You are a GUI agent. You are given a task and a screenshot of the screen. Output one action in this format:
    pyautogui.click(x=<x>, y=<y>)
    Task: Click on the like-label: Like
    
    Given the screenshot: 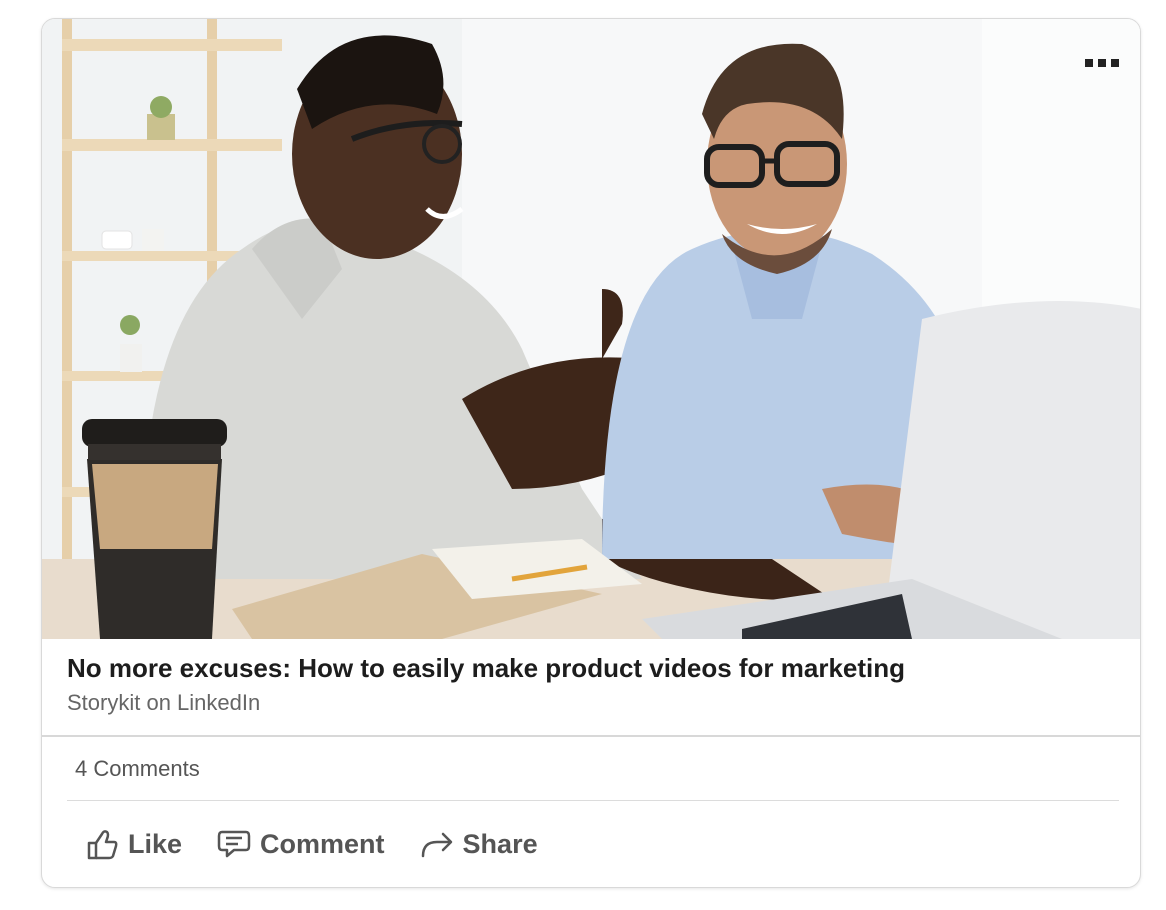 What is the action you would take?
    pyautogui.click(x=155, y=843)
    